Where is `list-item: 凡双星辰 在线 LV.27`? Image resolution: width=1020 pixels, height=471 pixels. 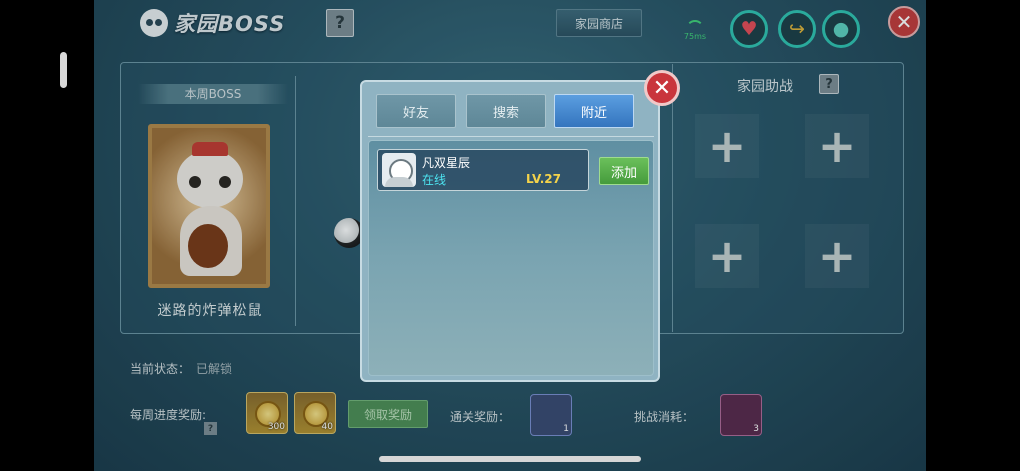 list-item: 凡双星辰 在线 LV.27 is located at coordinates (483, 170).